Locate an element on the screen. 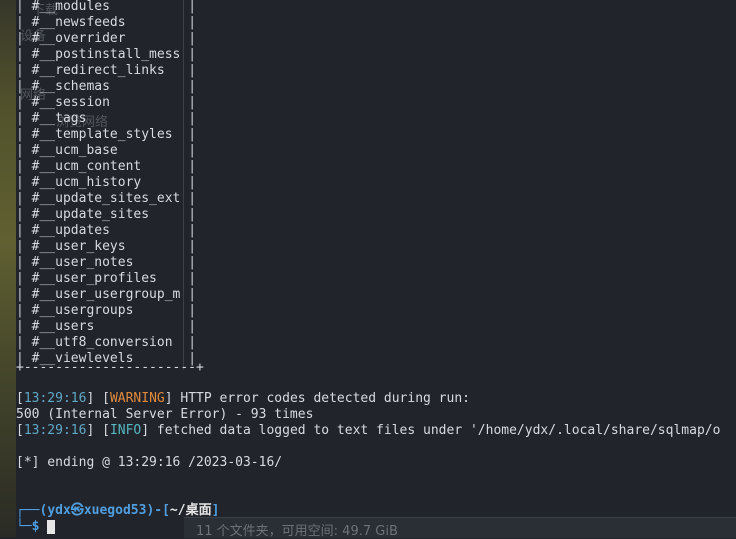  table-name-cell: #__user_usergroup_m is located at coordinates (106, 294).